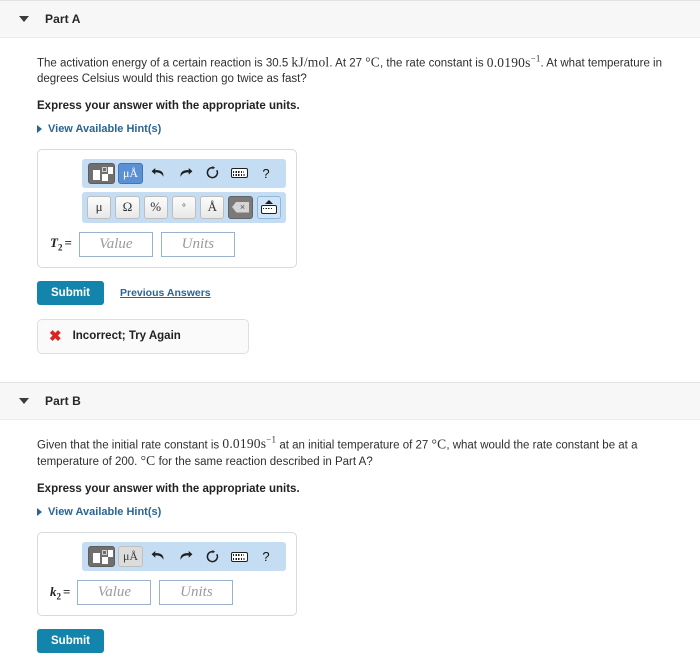 This screenshot has width=700, height=659. Describe the element at coordinates (350, 19) in the screenshot. I see `part-a-header: Part A` at that location.